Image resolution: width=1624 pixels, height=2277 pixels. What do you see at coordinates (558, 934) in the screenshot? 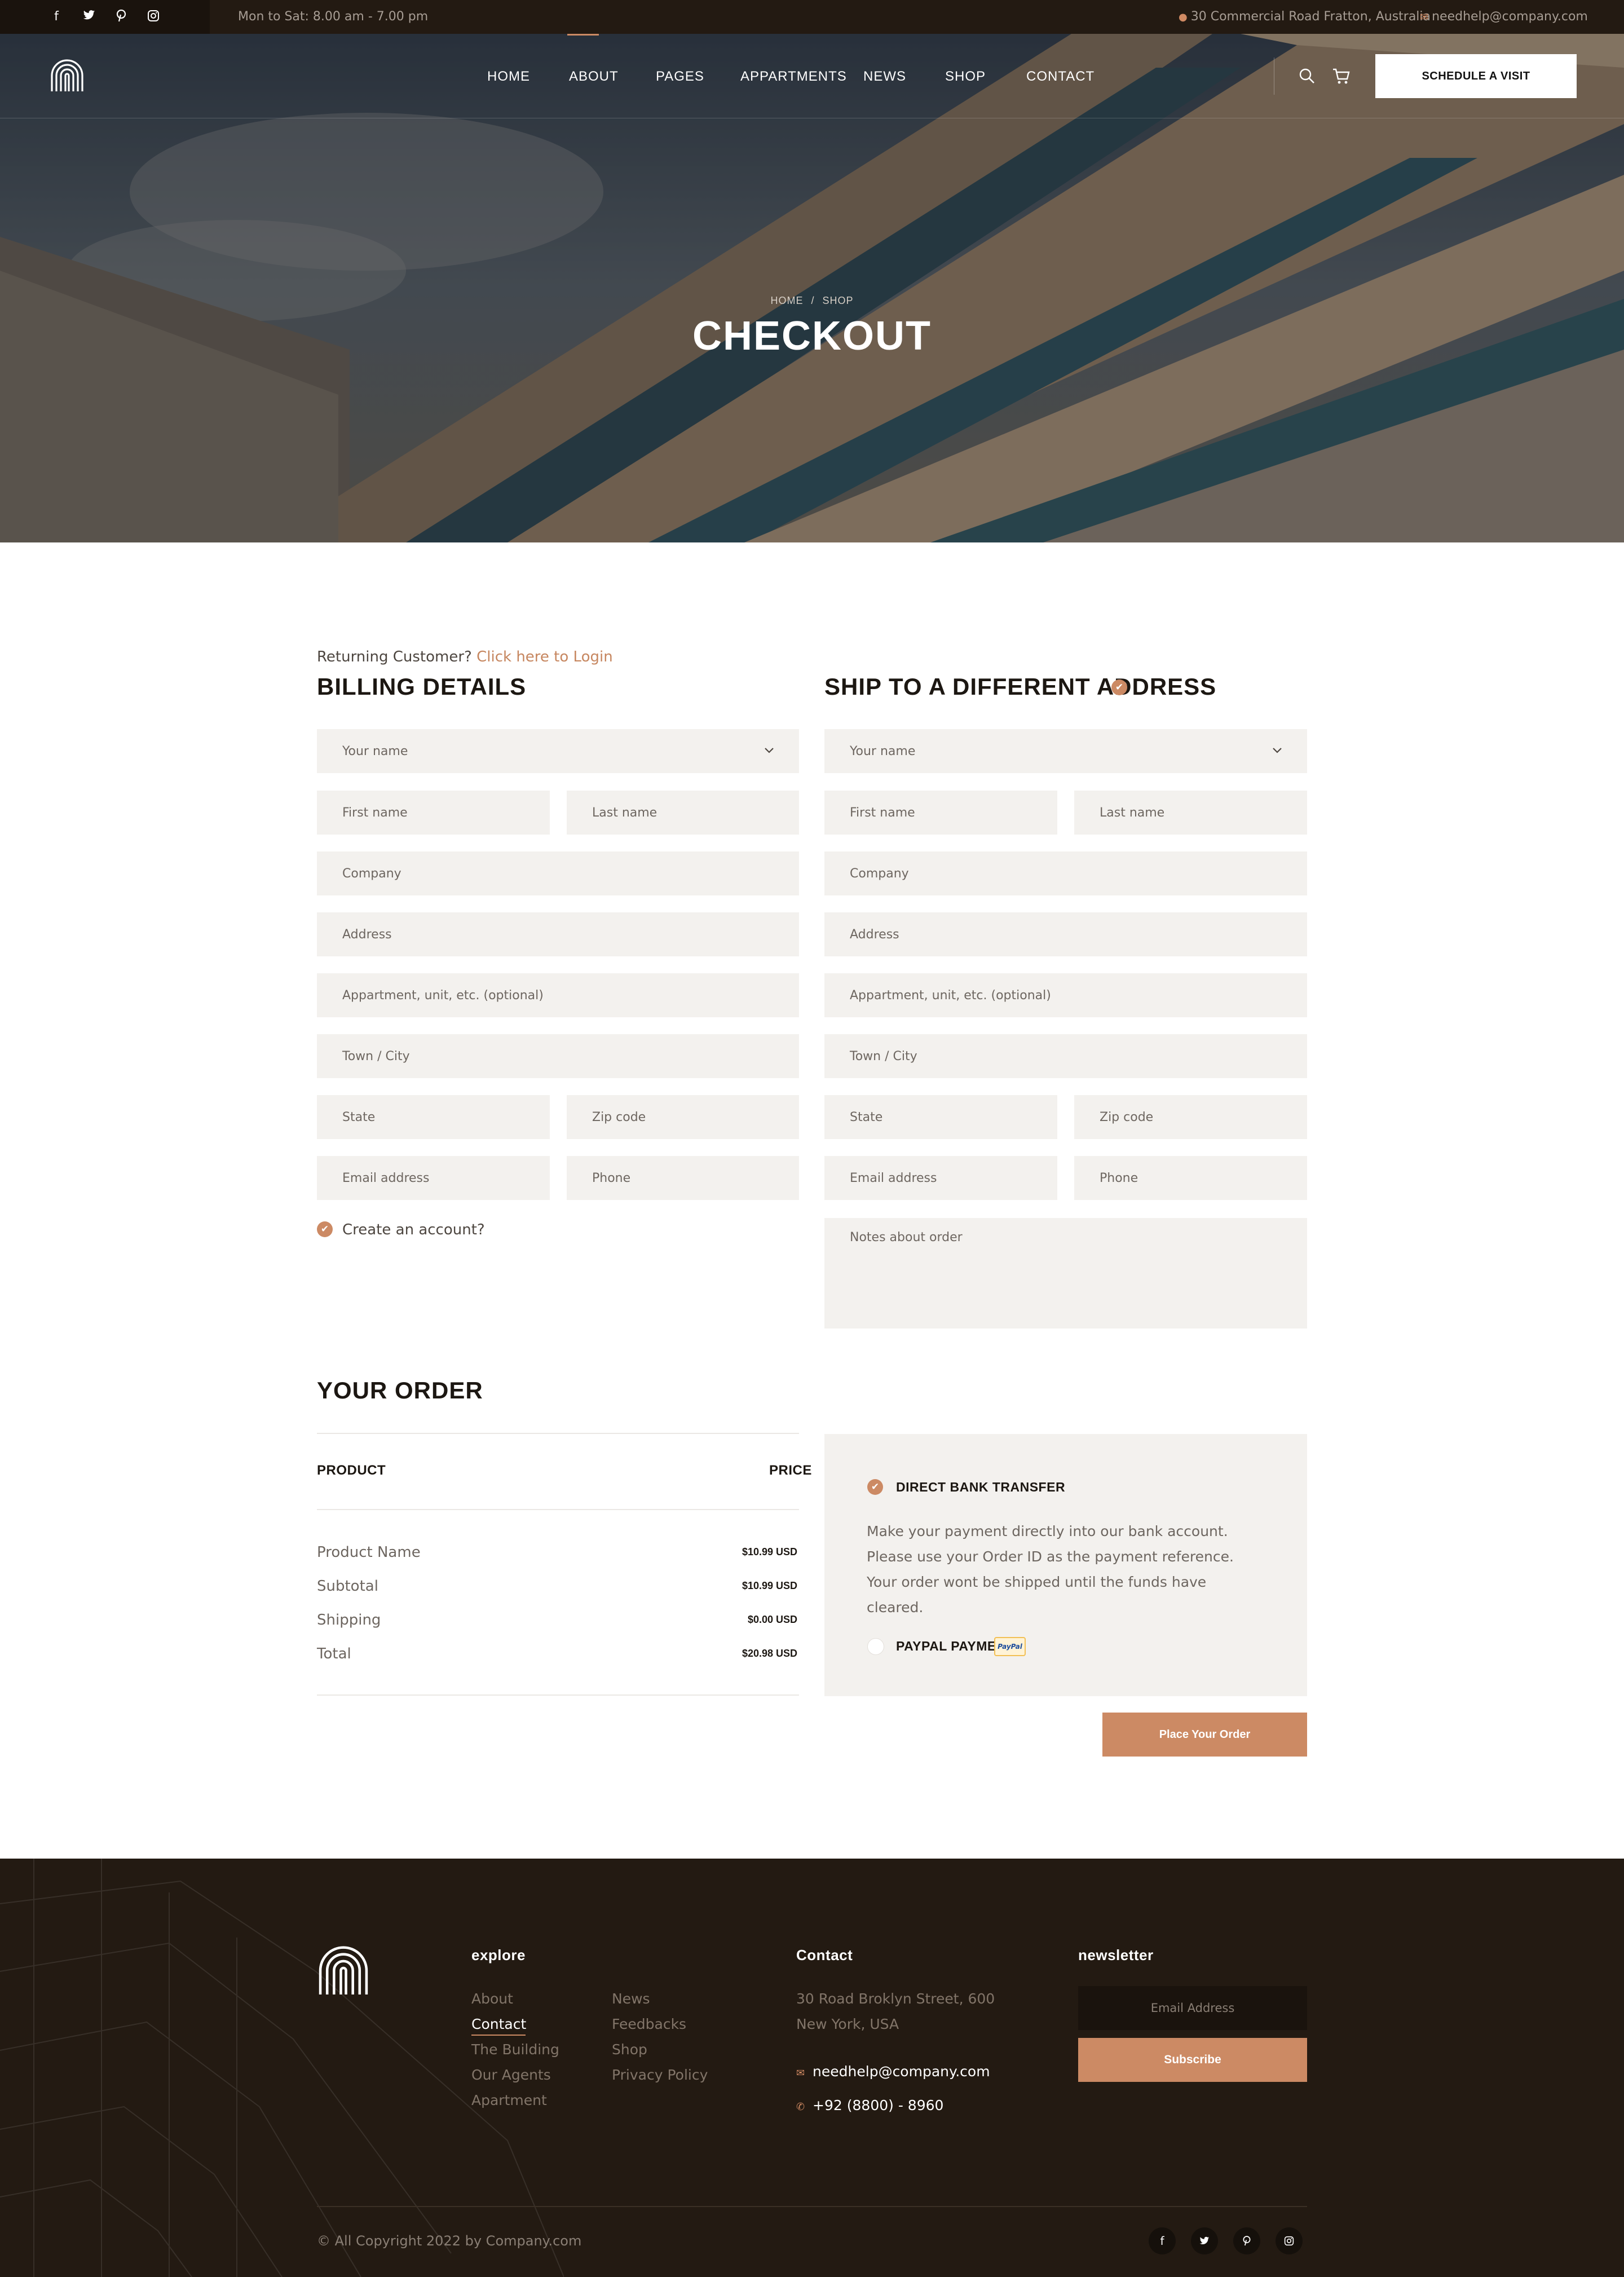
I see `billing-address-field: Address` at bounding box center [558, 934].